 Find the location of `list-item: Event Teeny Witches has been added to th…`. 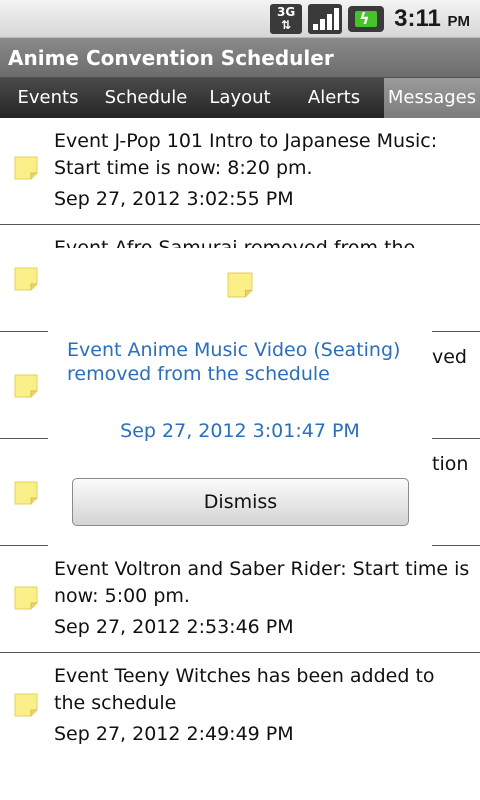

list-item: Event Teeny Witches has been added to th… is located at coordinates (240, 706).